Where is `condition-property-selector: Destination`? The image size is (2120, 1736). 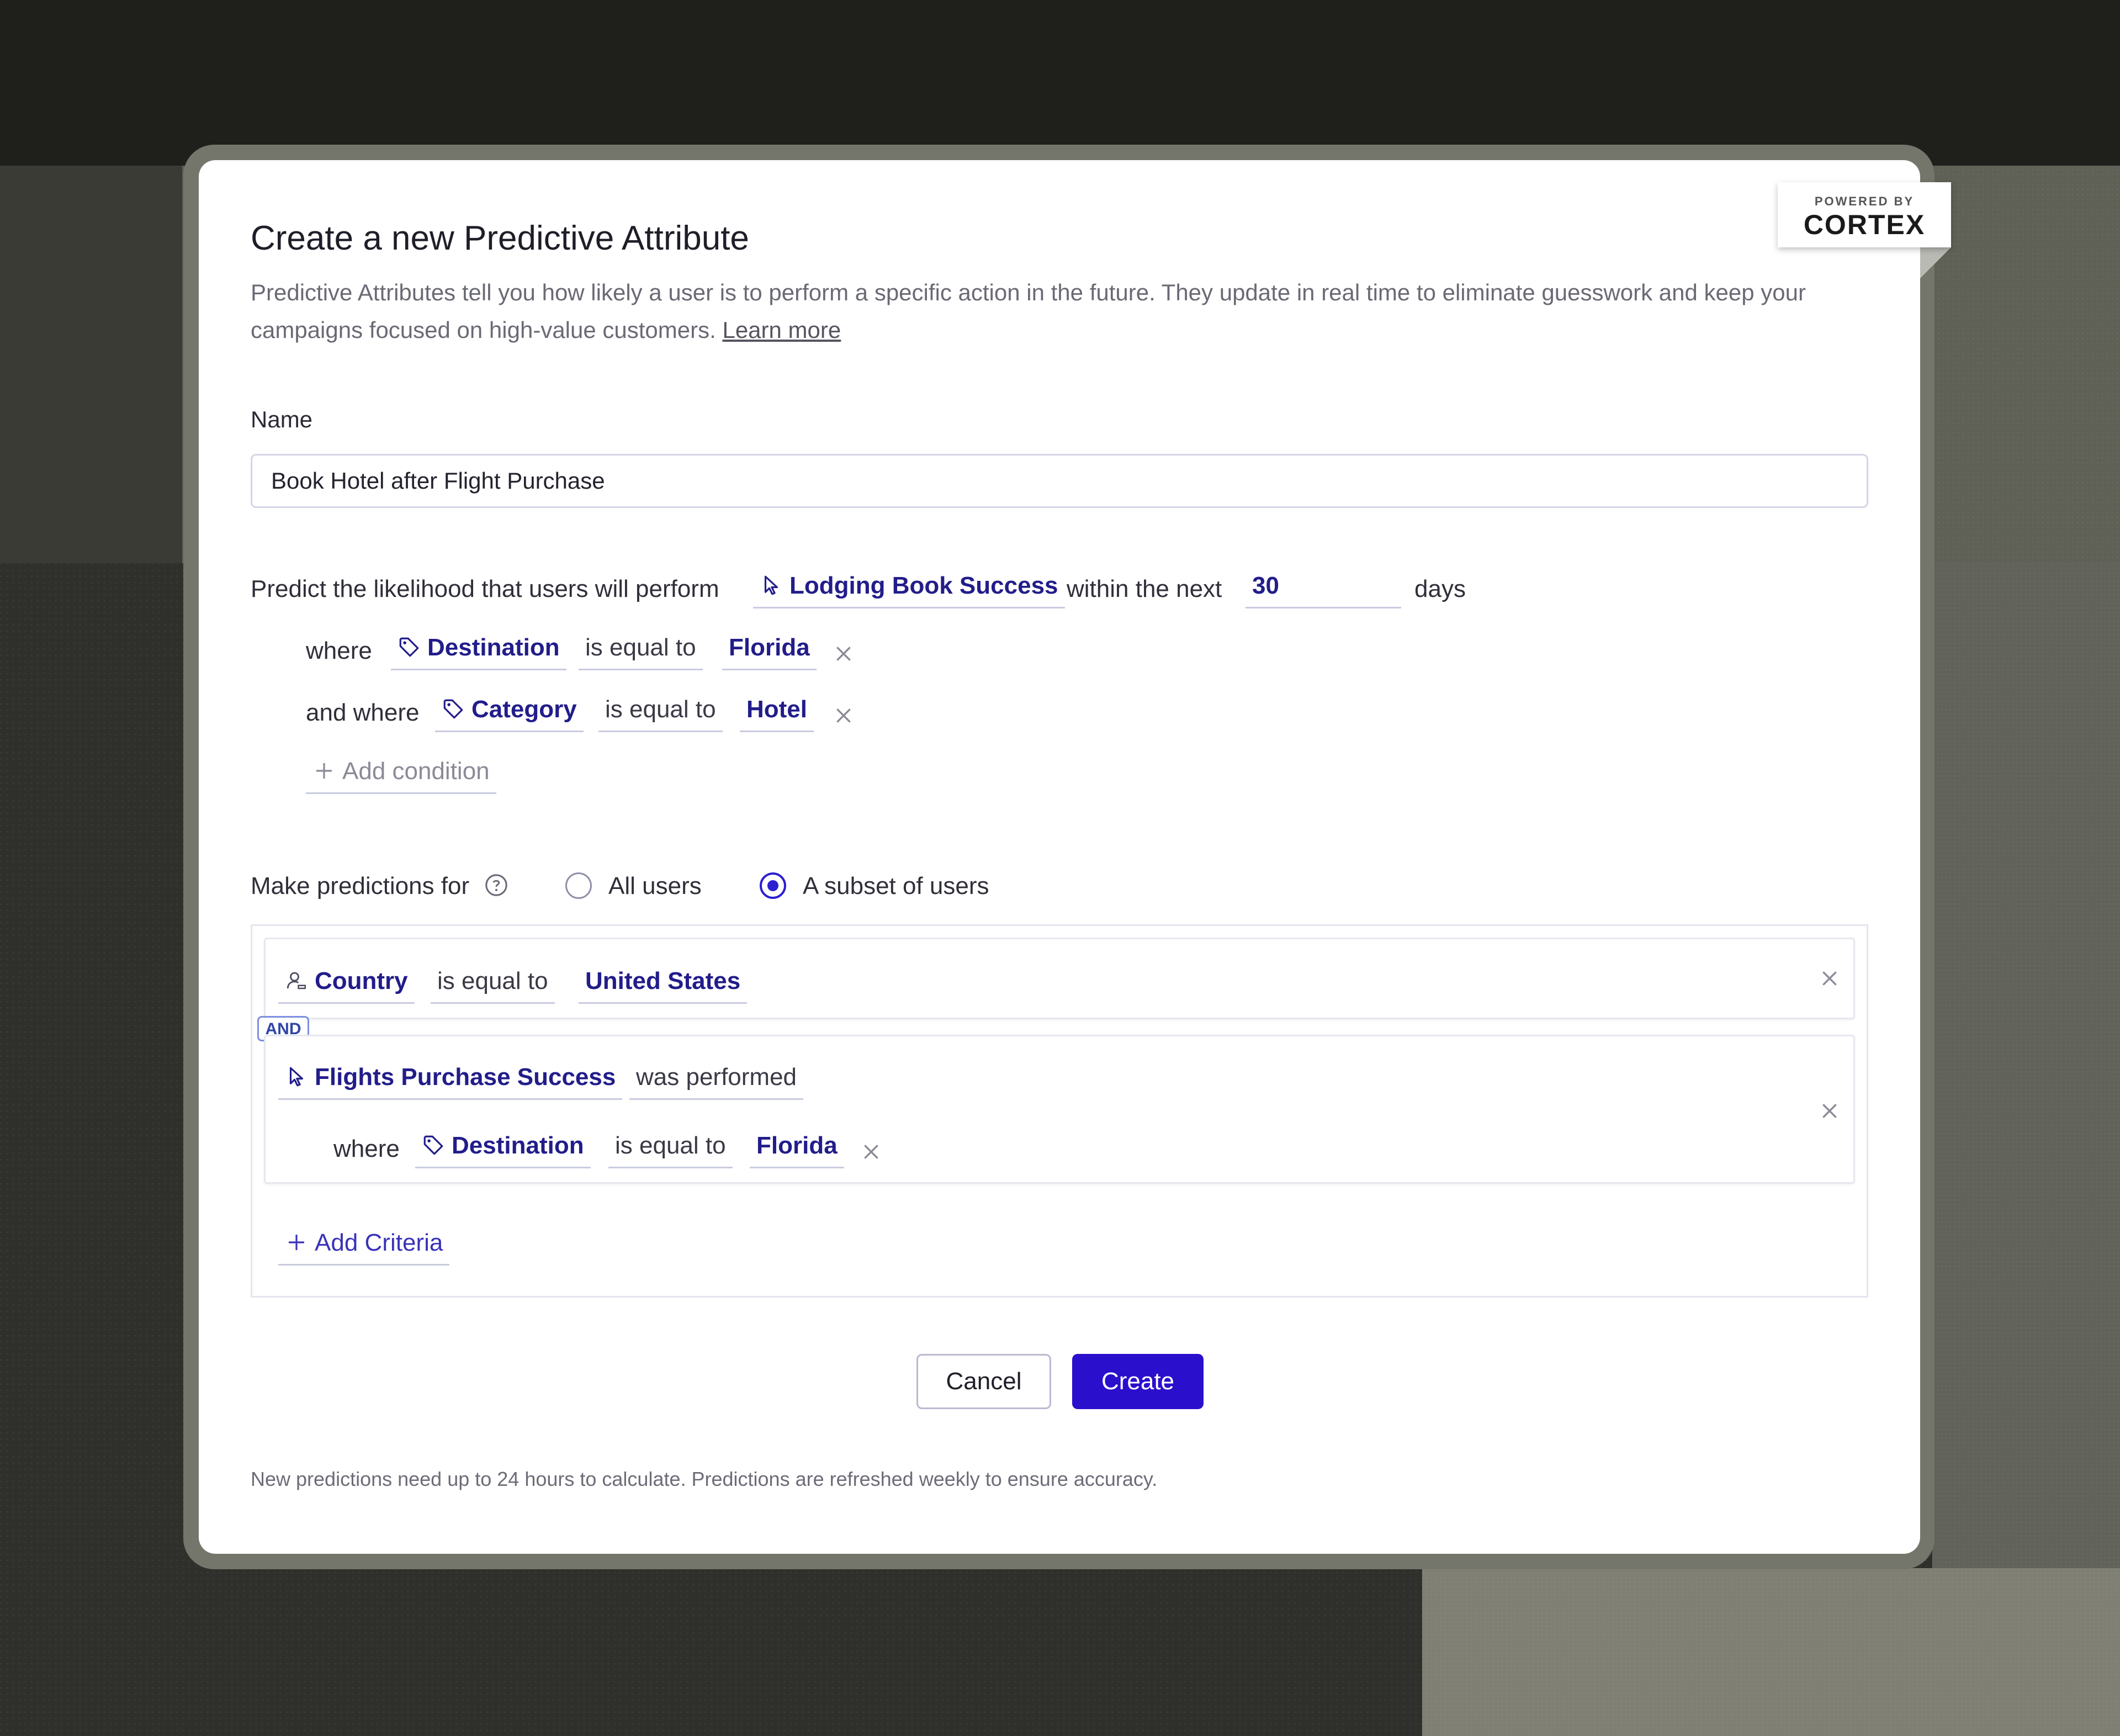
condition-property-selector: Destination is located at coordinates (479, 649).